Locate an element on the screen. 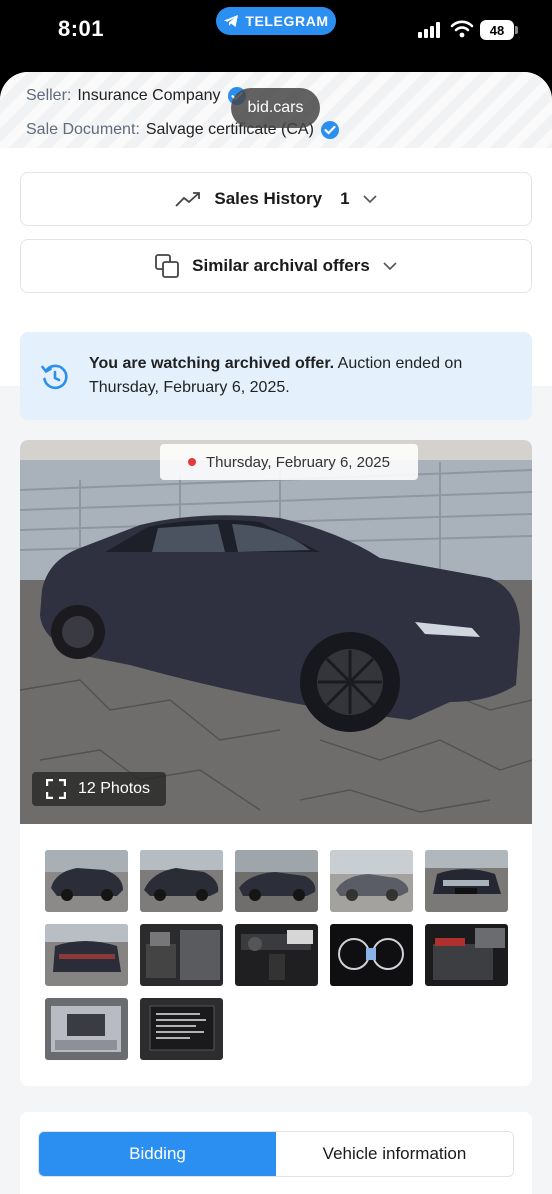 This screenshot has height=1194, width=552. auction-date-chip: Thursday, February 6, 2025 is located at coordinates (289, 462).